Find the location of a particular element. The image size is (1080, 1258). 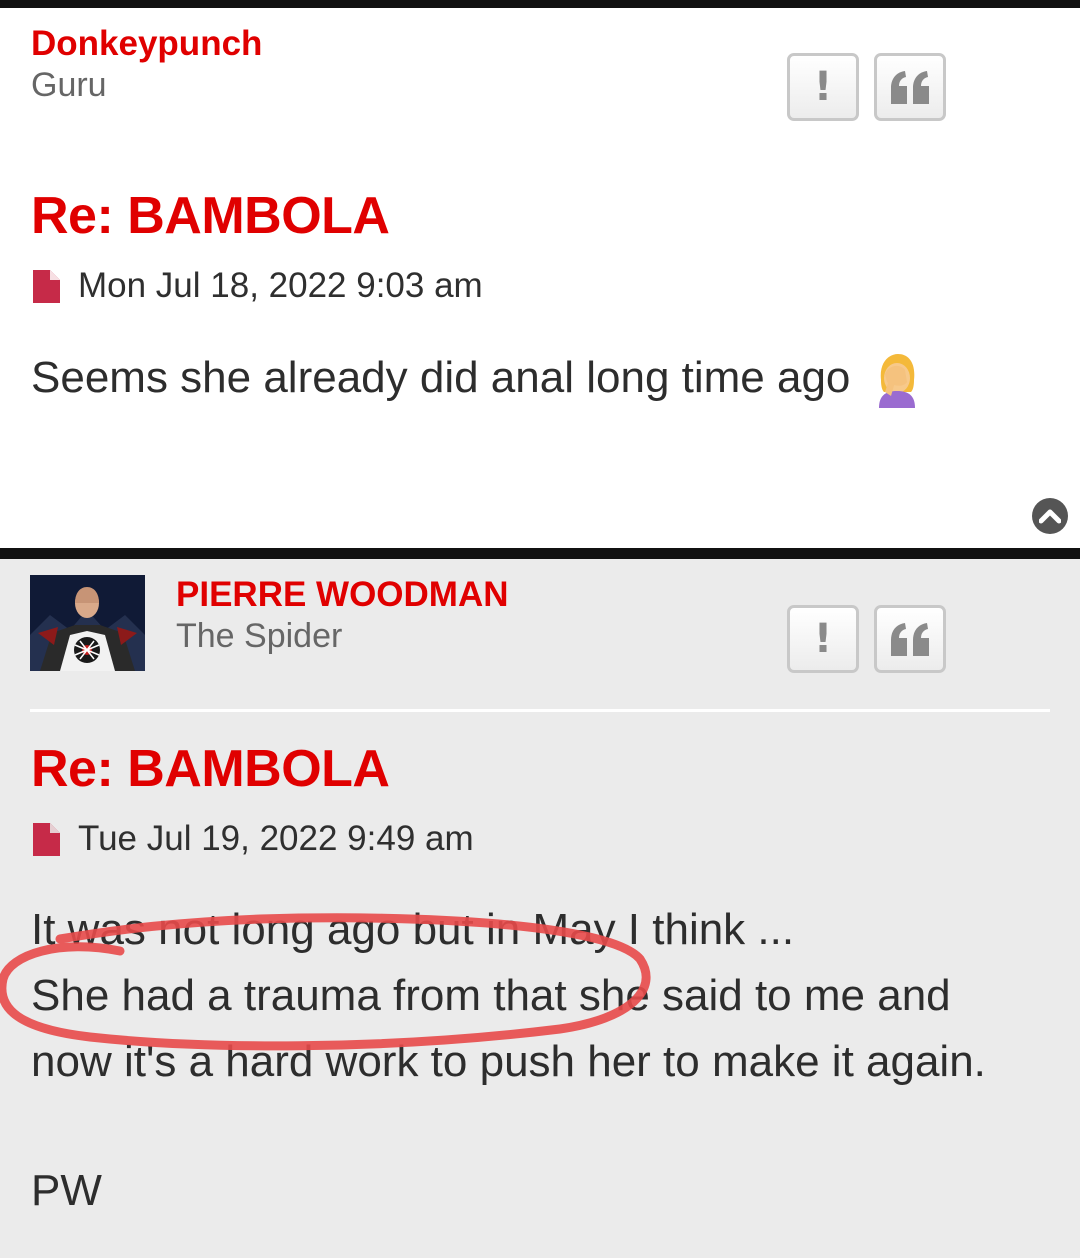

back-to-top-icon is located at coordinates (1050, 516).